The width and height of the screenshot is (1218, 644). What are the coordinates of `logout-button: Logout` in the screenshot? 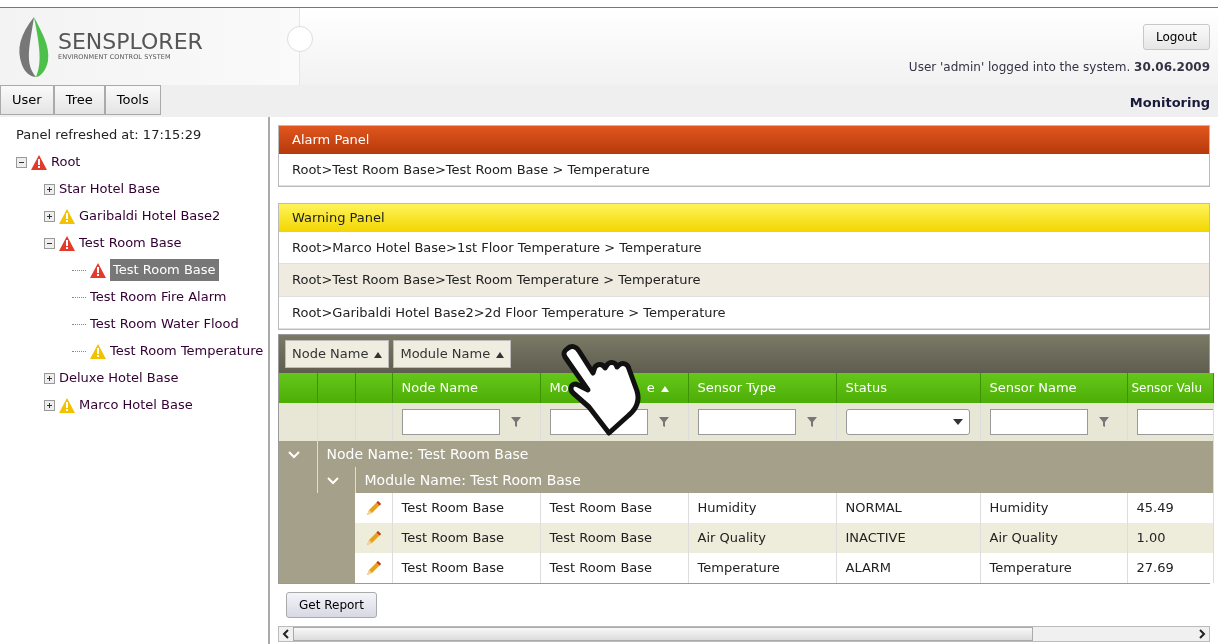 It's located at (1176, 37).